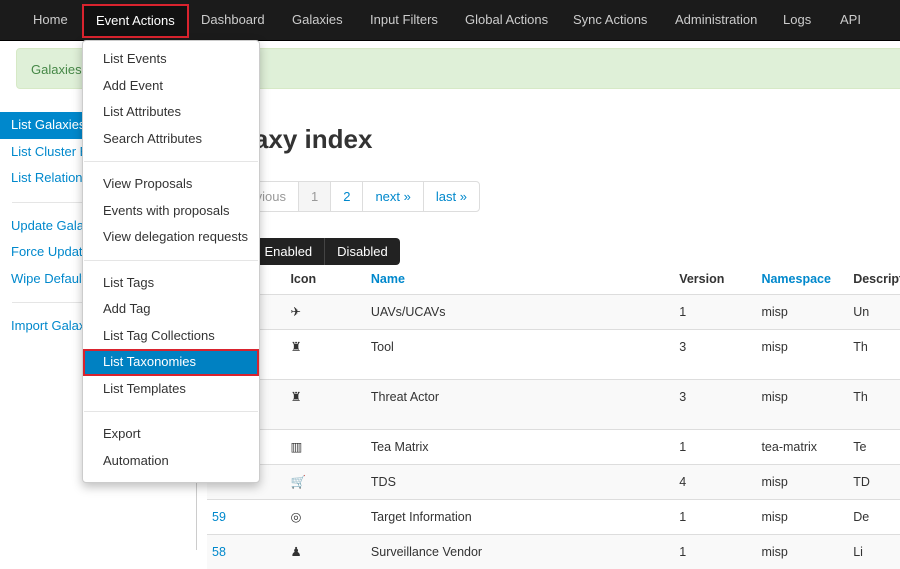  Describe the element at coordinates (610, 20) in the screenshot. I see `nav-sync-actions: Sync Actions` at that location.